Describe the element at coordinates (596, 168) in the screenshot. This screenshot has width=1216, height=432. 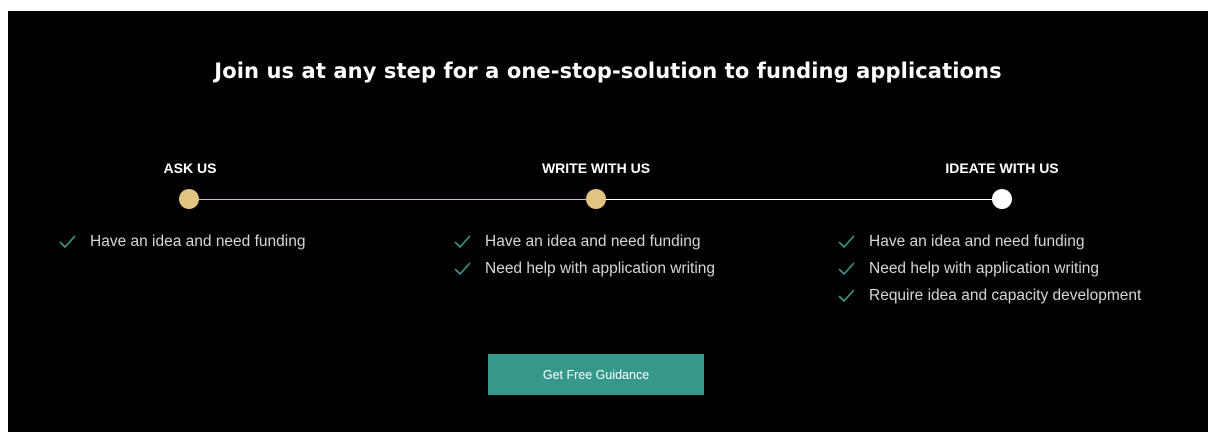
I see `step-title-write-with-us: WRITE WITH US` at that location.